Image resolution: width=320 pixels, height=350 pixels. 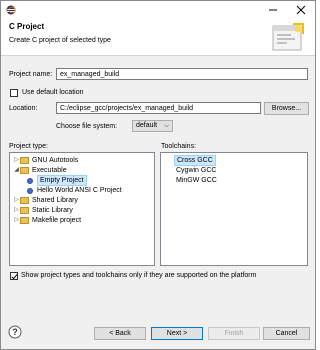 What do you see at coordinates (147, 125) in the screenshot?
I see `file-system-value: default` at bounding box center [147, 125].